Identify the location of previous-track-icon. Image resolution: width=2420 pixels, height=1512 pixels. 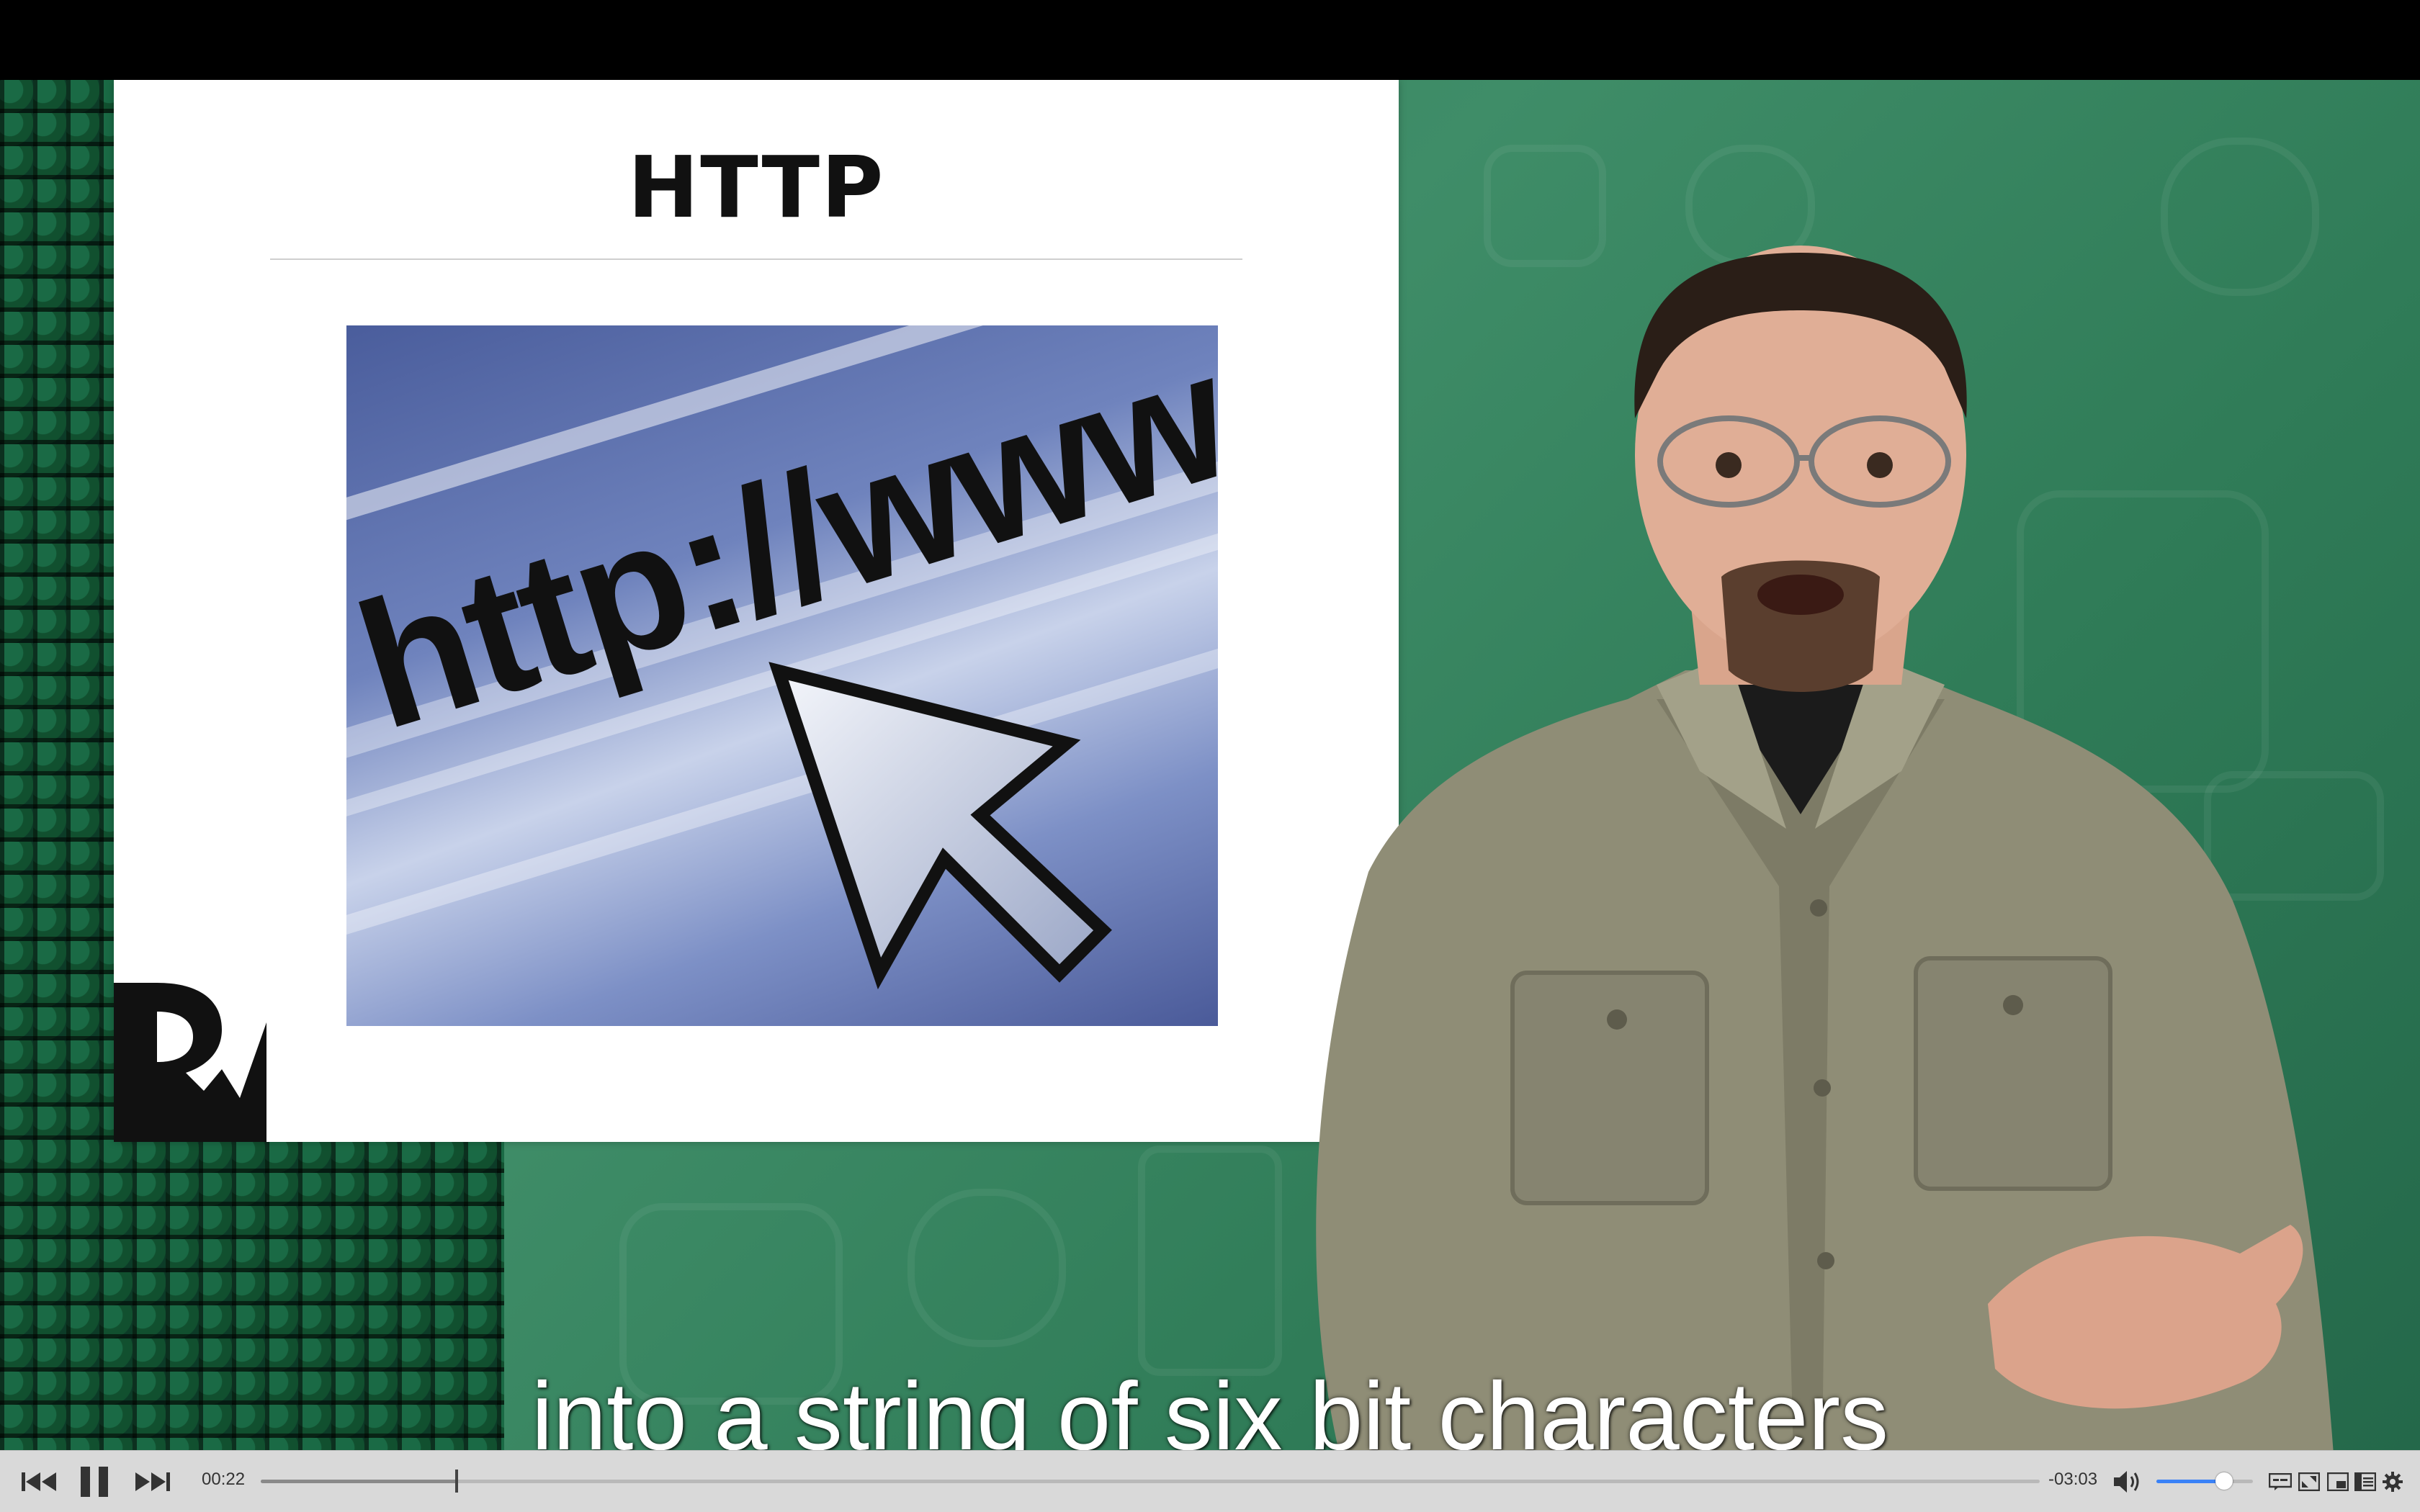
(39, 1481).